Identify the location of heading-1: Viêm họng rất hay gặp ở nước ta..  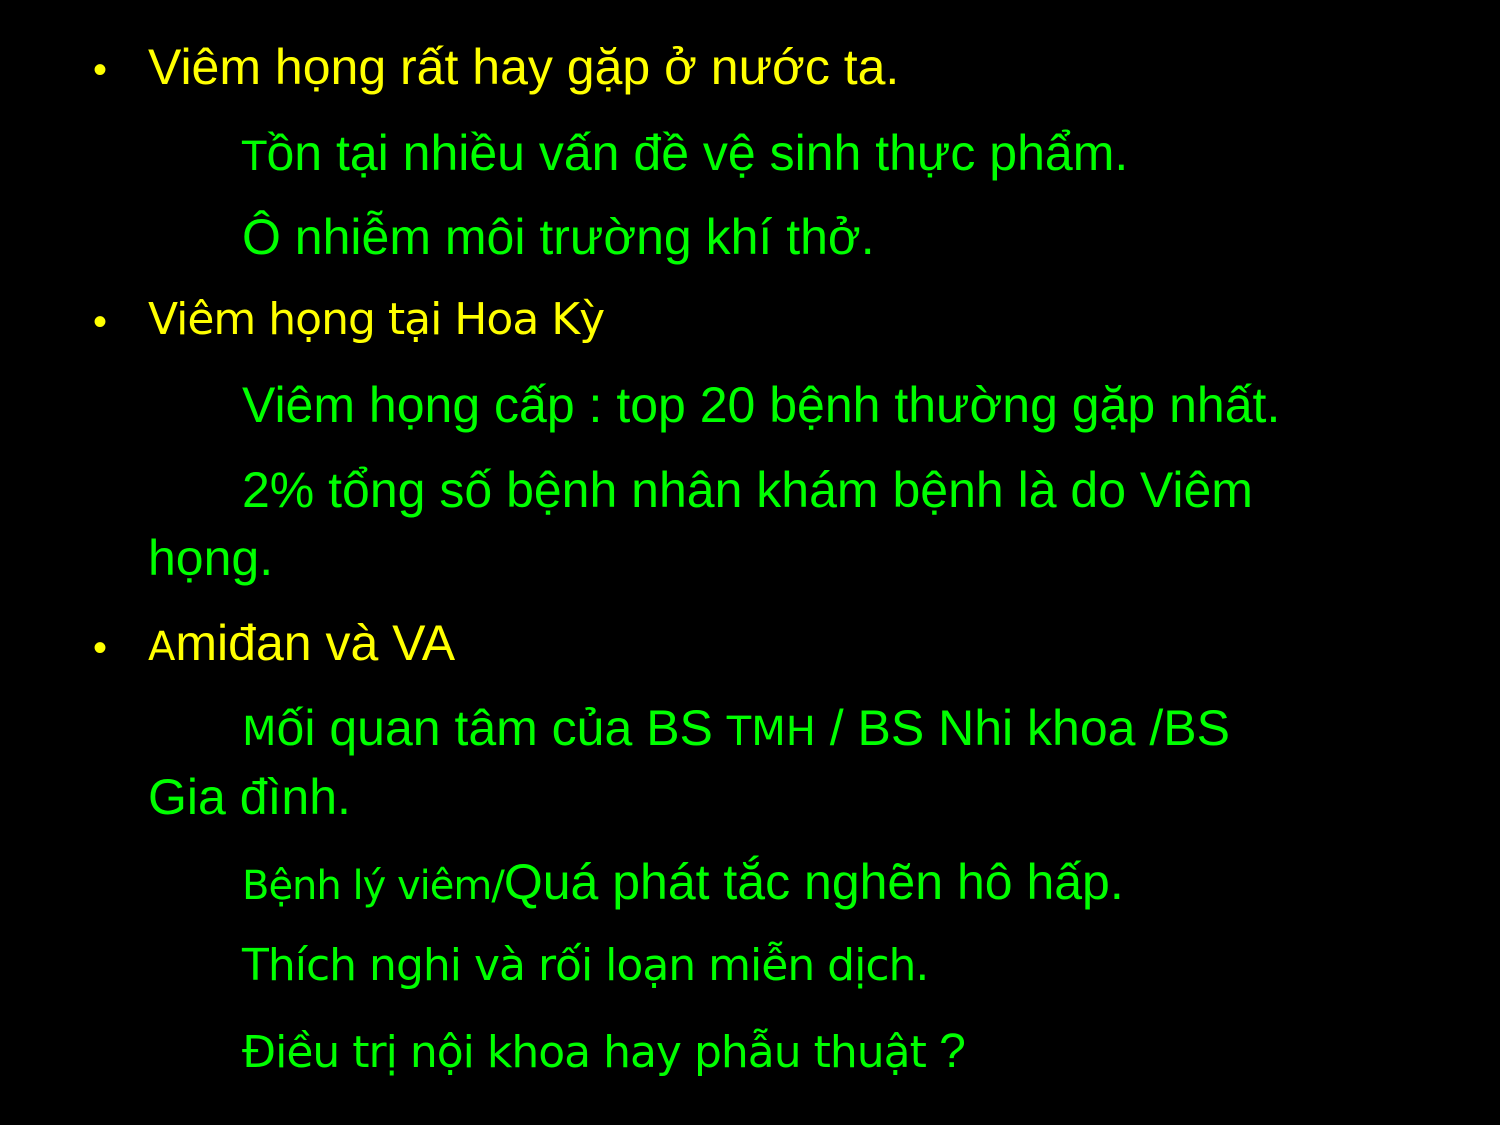
(523, 67).